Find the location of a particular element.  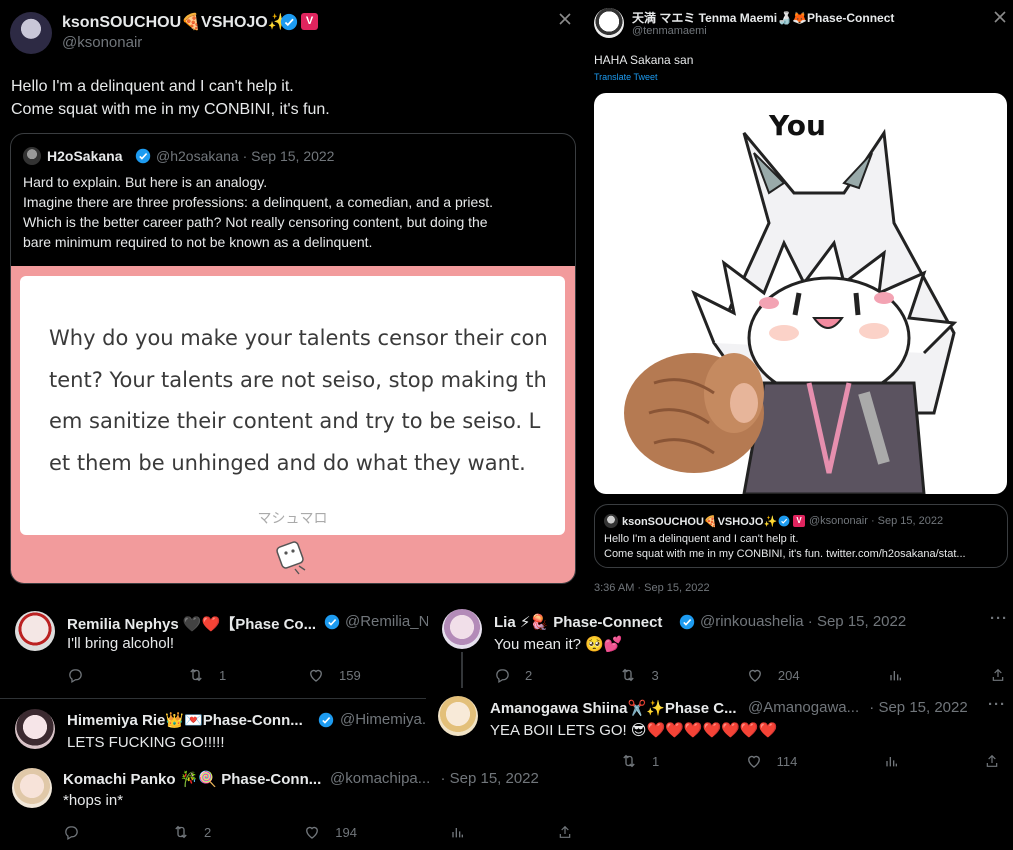

amanogawa-avatar is located at coordinates (458, 716).